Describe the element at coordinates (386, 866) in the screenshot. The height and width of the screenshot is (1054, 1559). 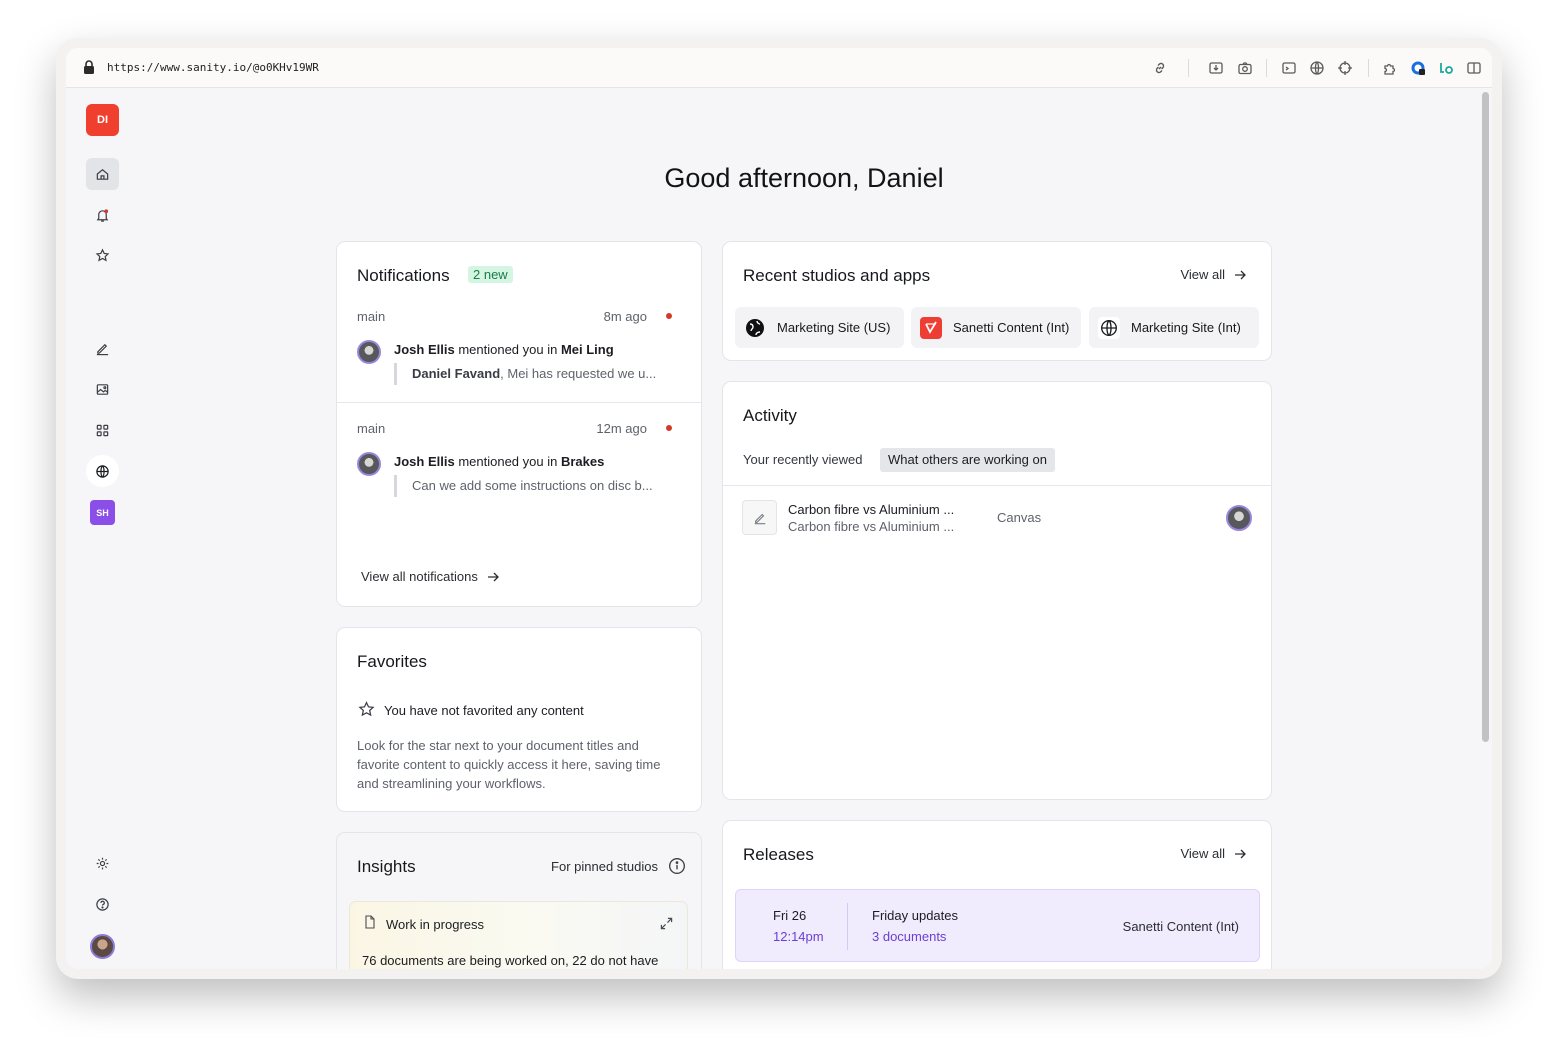
I see `insights-title: Insights` at that location.